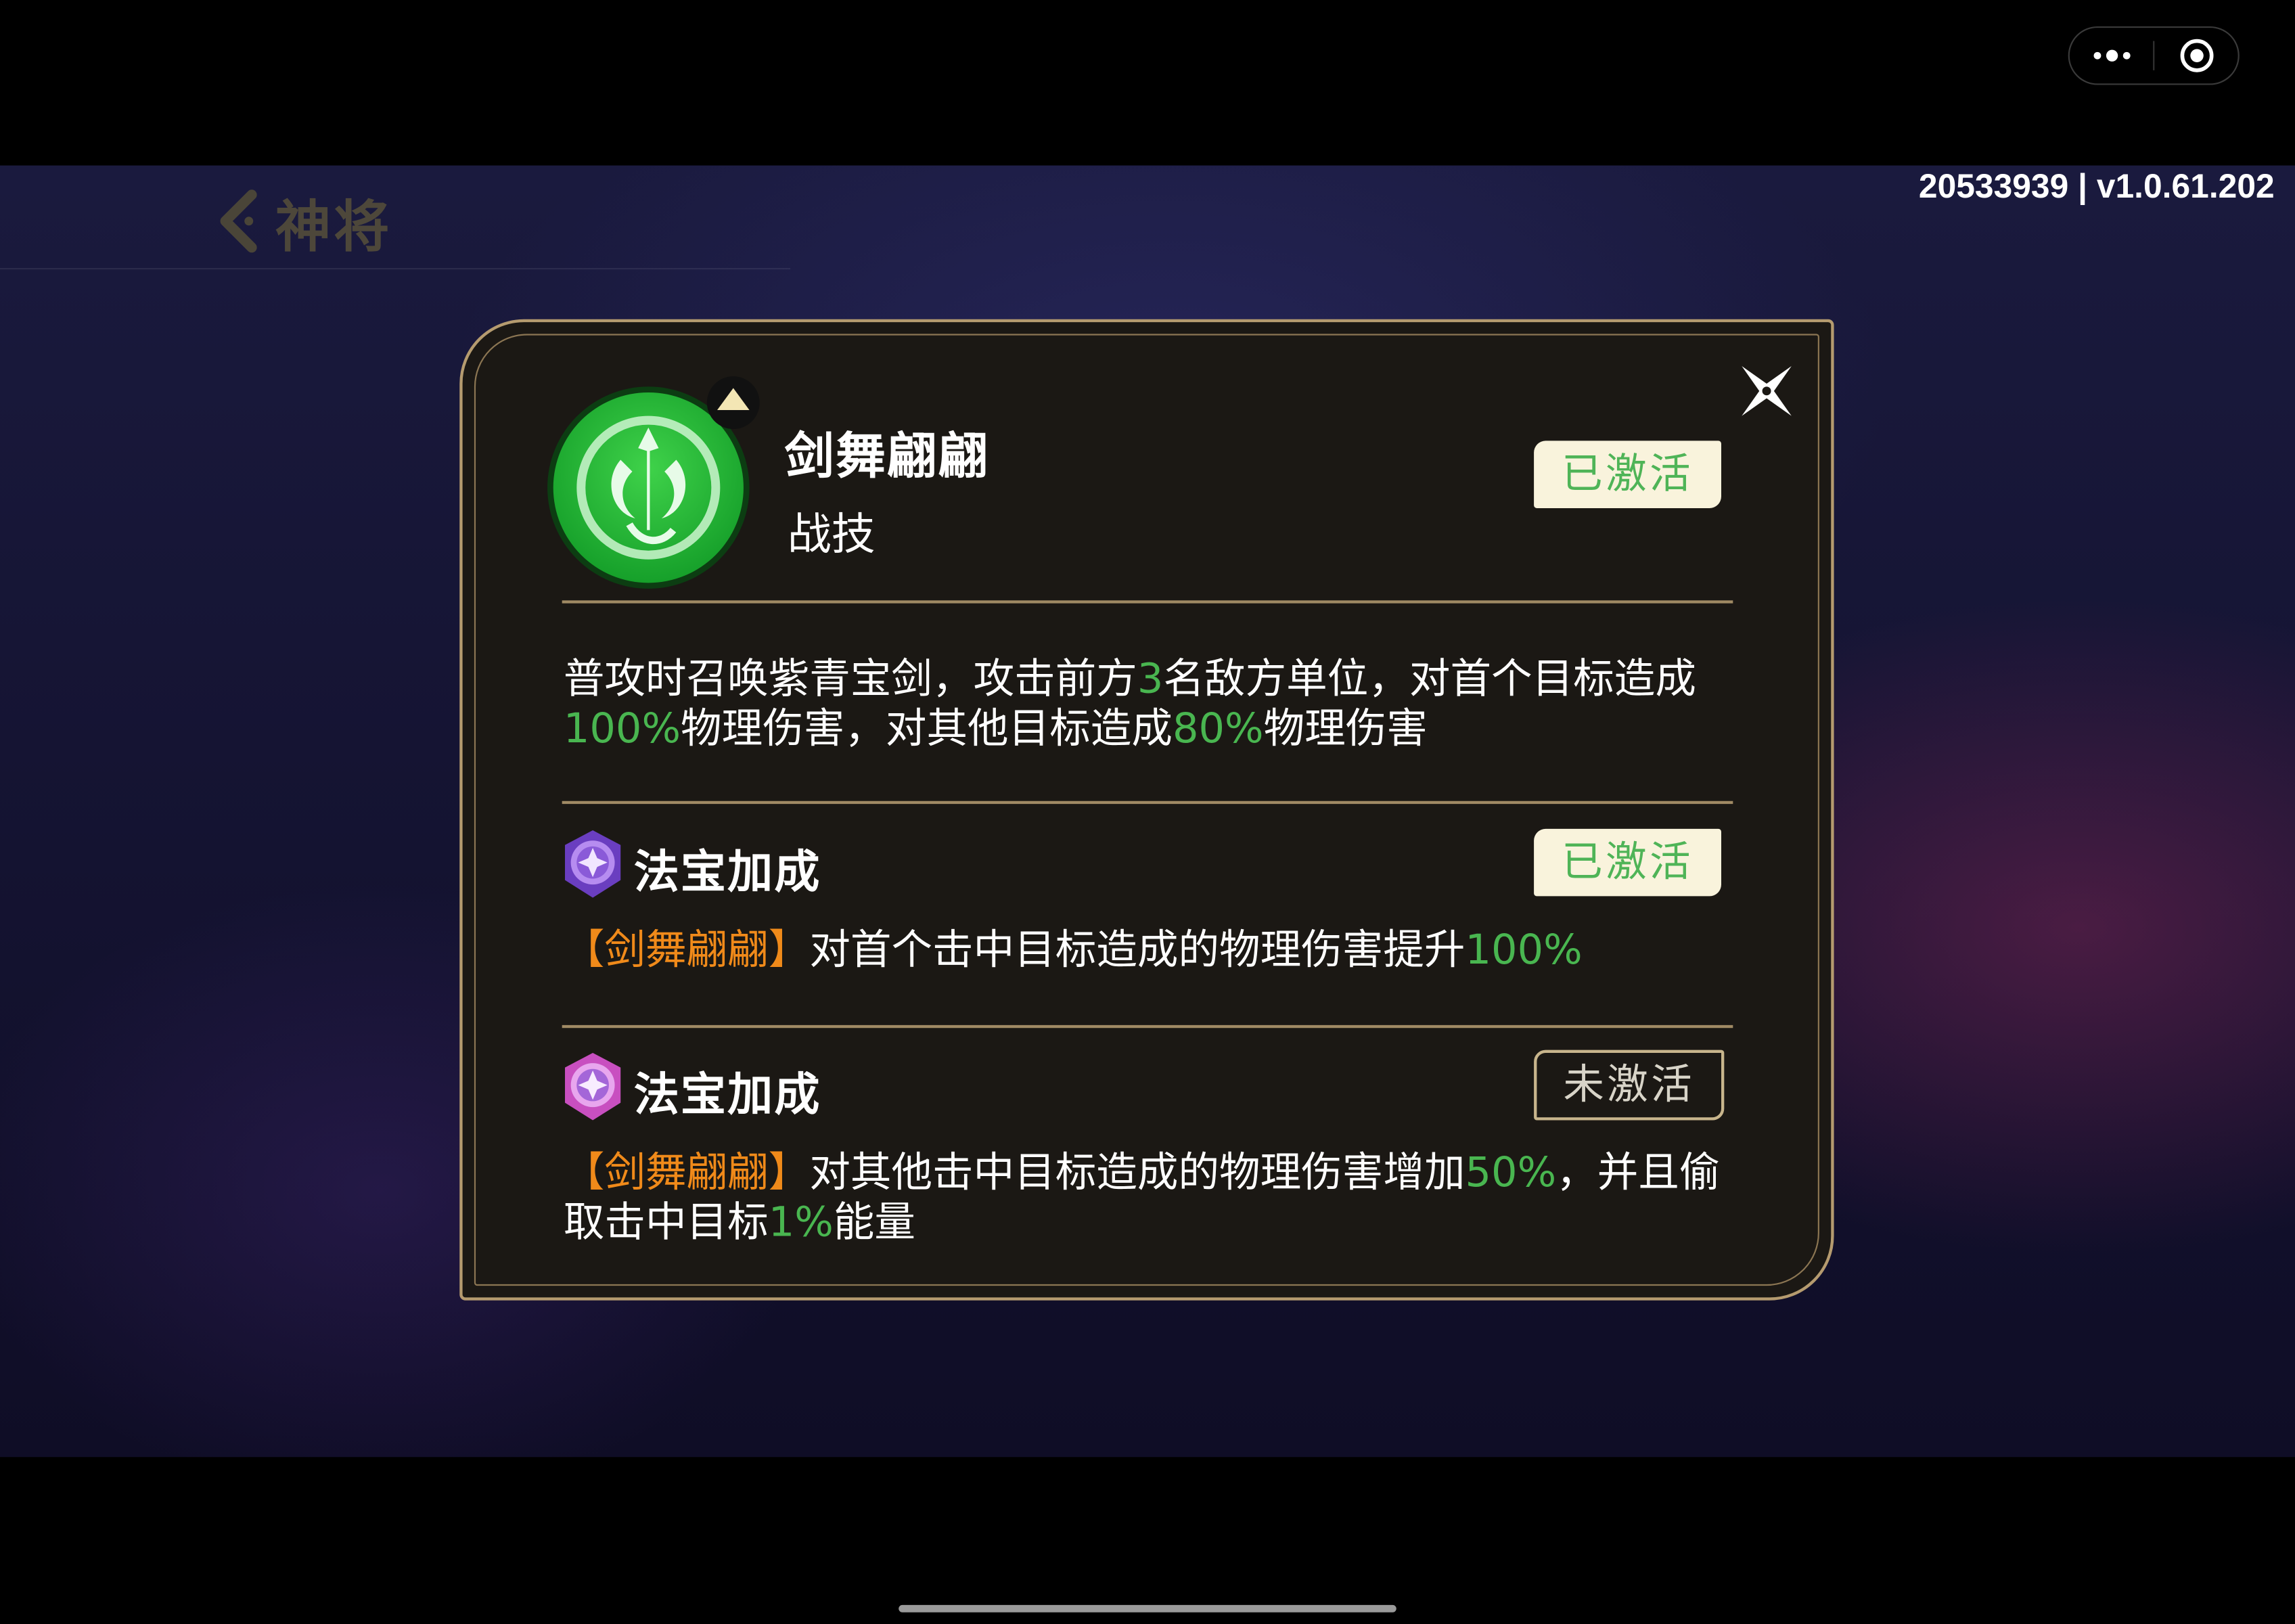 This screenshot has height=1624, width=2295. I want to click on chevron-left-icon, so click(239, 221).